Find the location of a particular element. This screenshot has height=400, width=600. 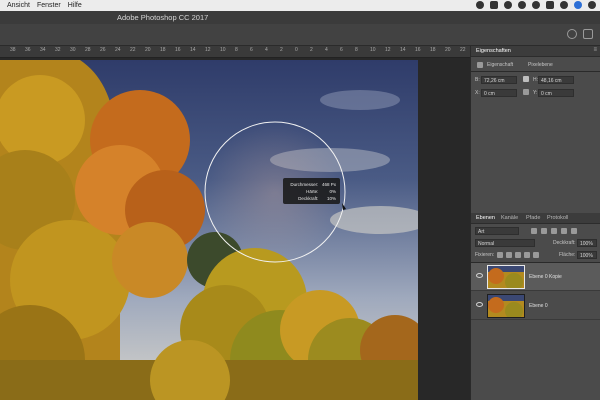

lock-paint-icon is located at coordinates (509, 255).